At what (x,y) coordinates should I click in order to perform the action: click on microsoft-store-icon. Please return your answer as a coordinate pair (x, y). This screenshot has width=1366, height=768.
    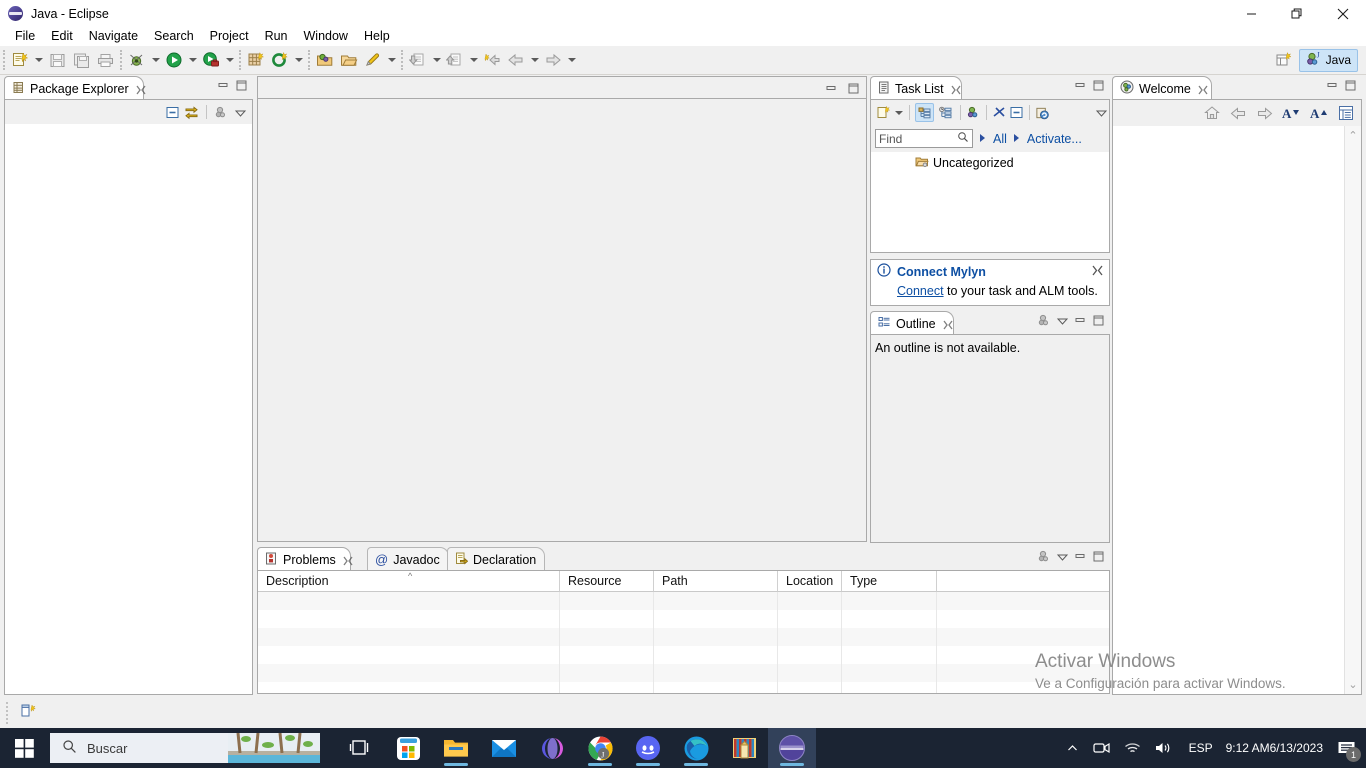
    Looking at the image, I should click on (408, 748).